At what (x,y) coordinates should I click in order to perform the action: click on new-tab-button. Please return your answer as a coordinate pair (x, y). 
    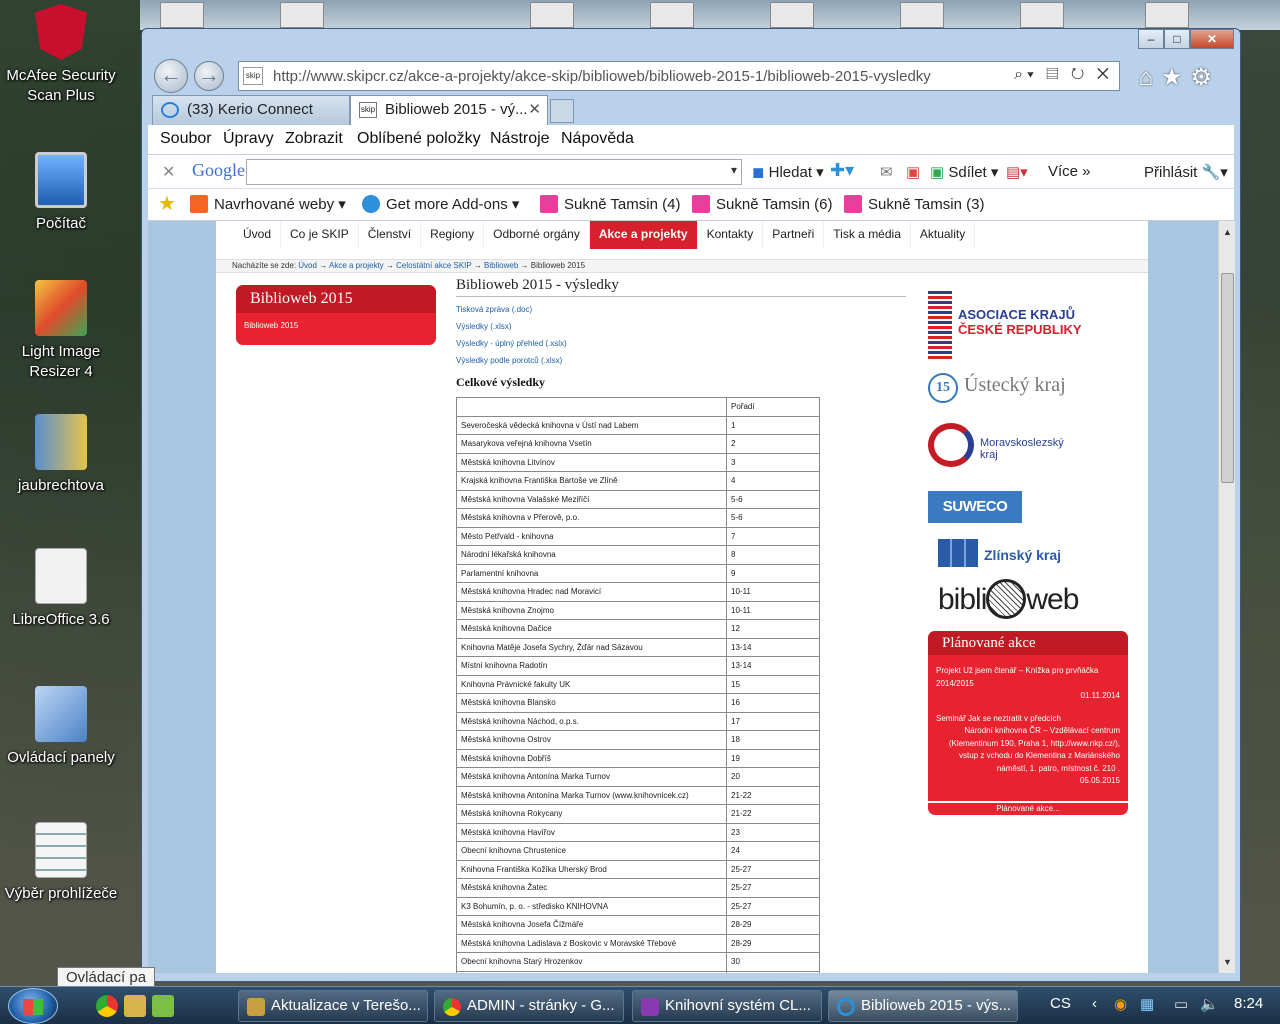
    Looking at the image, I should click on (562, 111).